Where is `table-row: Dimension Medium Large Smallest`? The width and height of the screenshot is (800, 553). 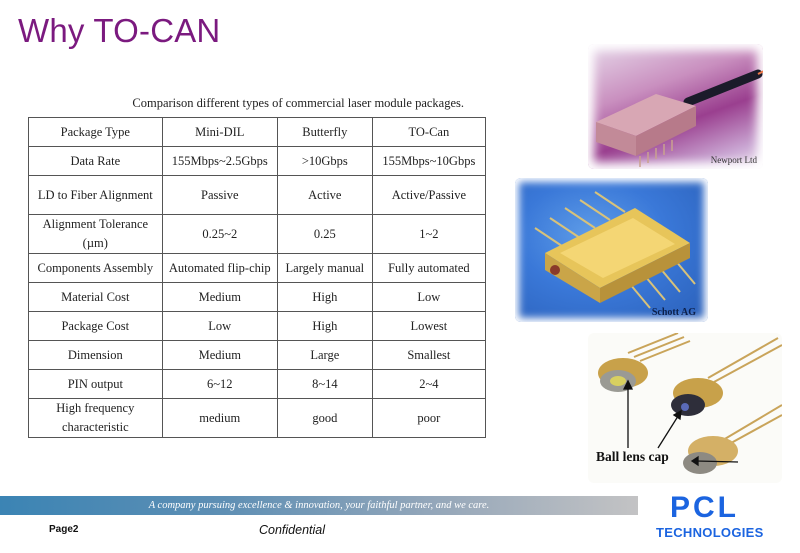
table-row: Dimension Medium Large Smallest is located at coordinates (257, 355).